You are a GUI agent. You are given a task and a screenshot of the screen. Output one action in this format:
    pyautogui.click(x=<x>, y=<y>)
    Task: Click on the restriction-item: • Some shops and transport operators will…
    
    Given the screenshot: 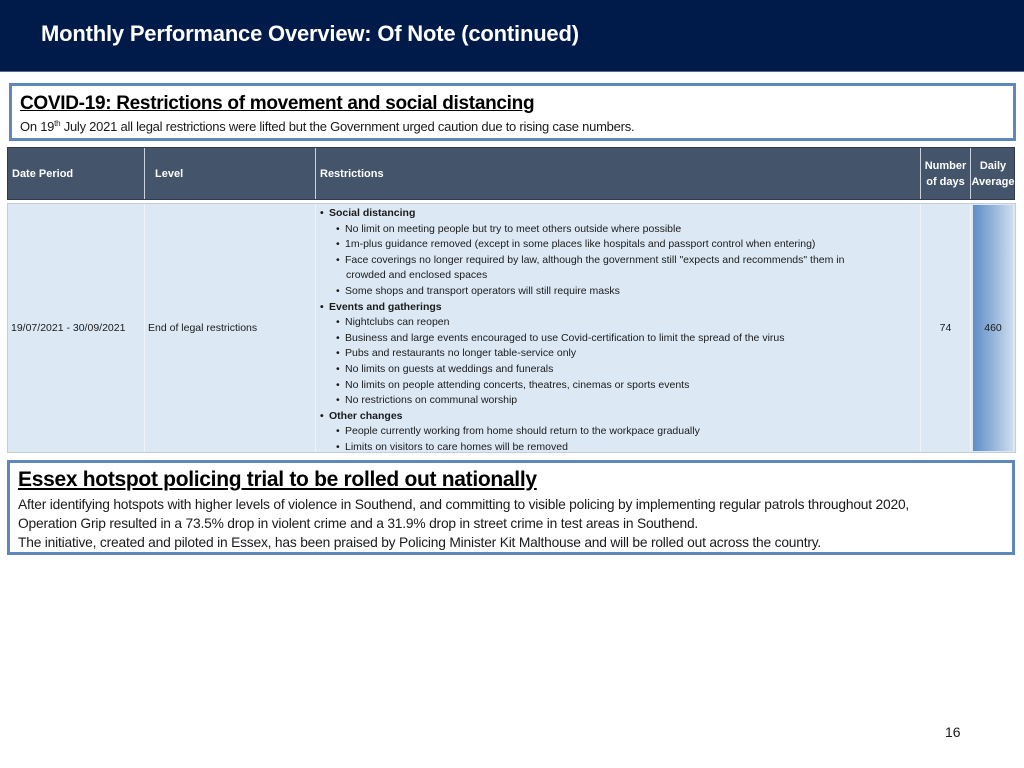 What is the action you would take?
    pyautogui.click(x=620, y=292)
    